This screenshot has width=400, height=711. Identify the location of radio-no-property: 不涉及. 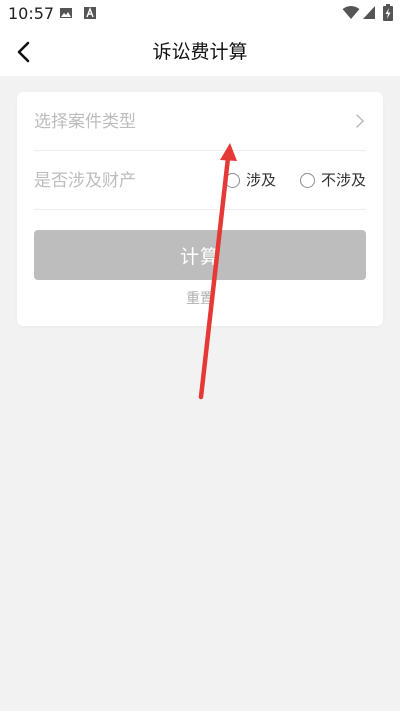
(333, 180).